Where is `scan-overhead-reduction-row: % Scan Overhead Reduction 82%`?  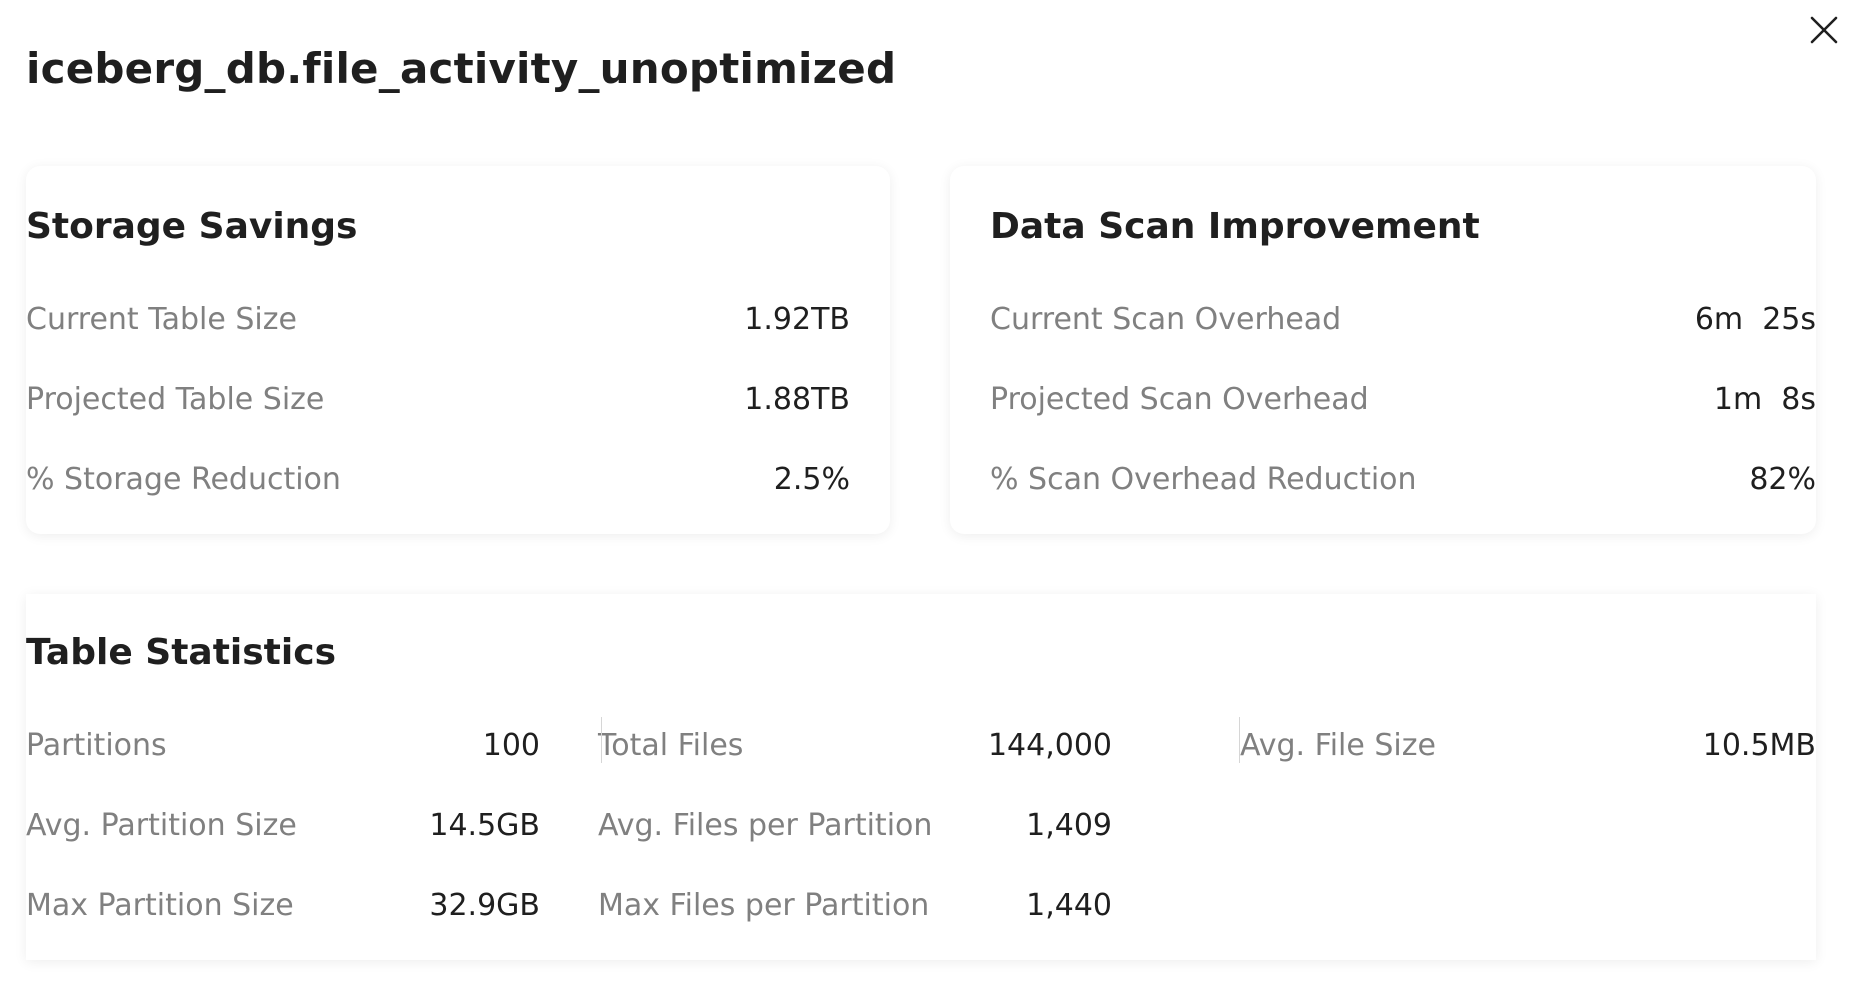 scan-overhead-reduction-row: % Scan Overhead Reduction 82% is located at coordinates (1403, 479).